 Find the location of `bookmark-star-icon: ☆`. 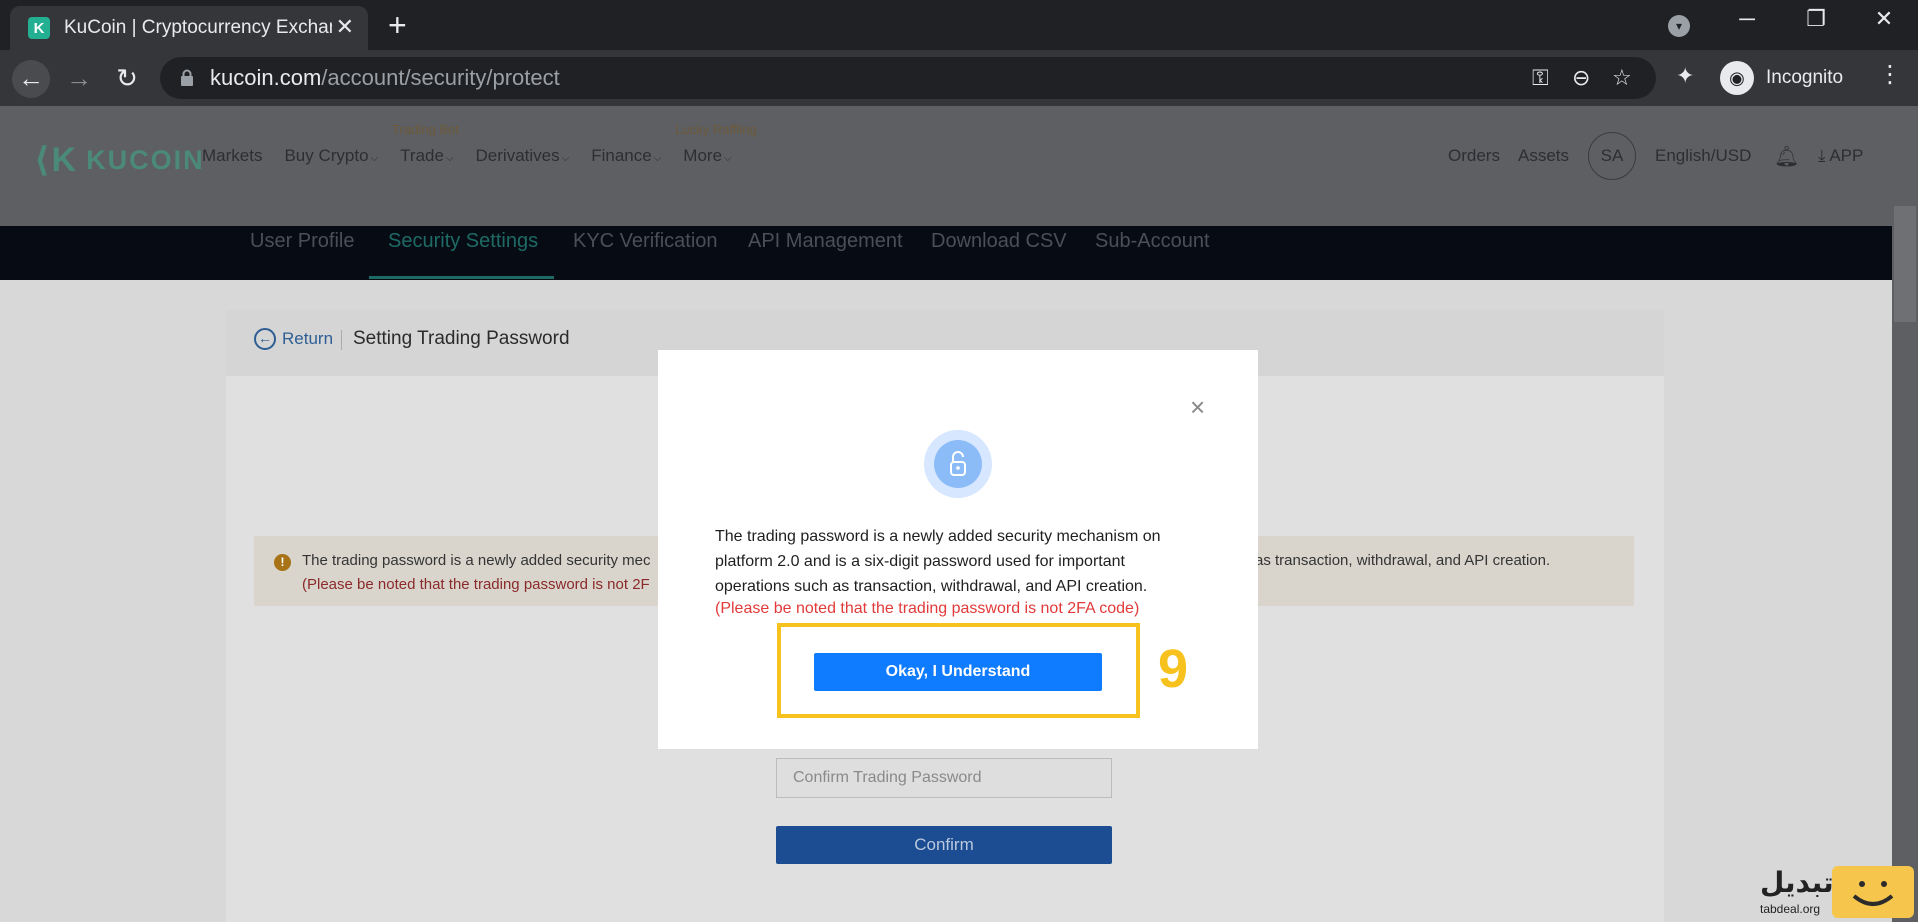

bookmark-star-icon: ☆ is located at coordinates (1622, 78).